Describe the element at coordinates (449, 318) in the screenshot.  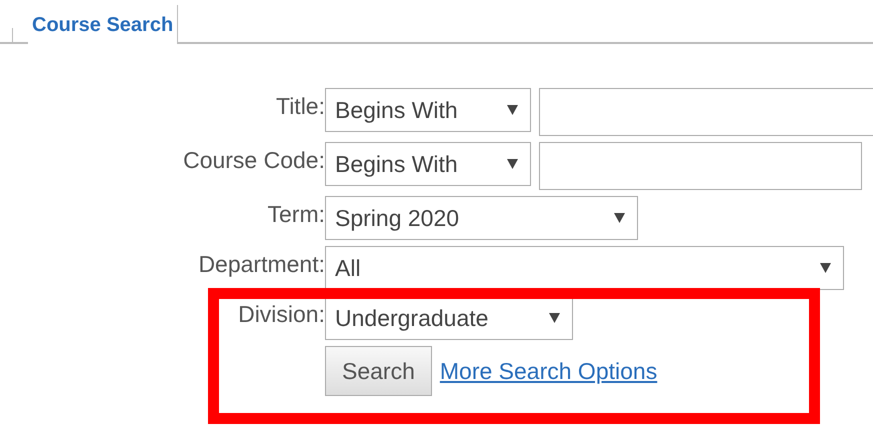
I see `dropdown: Undergraduate` at that location.